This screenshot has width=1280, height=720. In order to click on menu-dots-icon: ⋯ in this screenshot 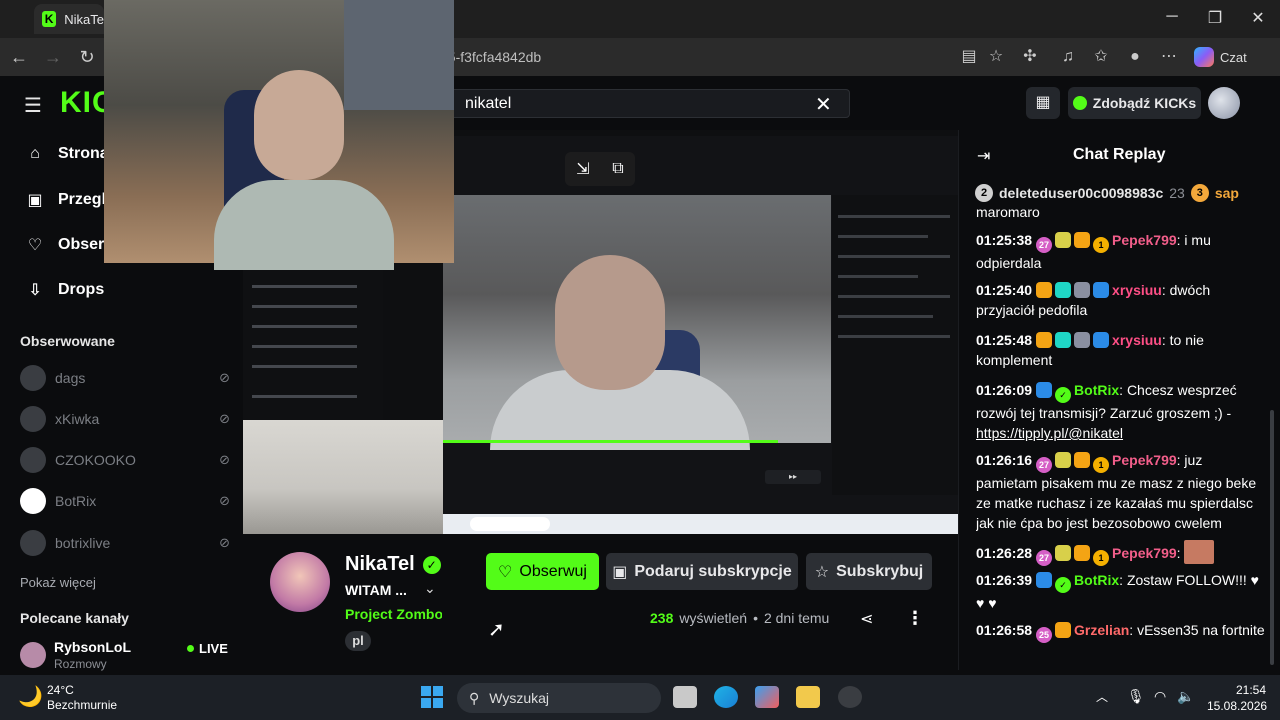, I will do `click(1169, 57)`.